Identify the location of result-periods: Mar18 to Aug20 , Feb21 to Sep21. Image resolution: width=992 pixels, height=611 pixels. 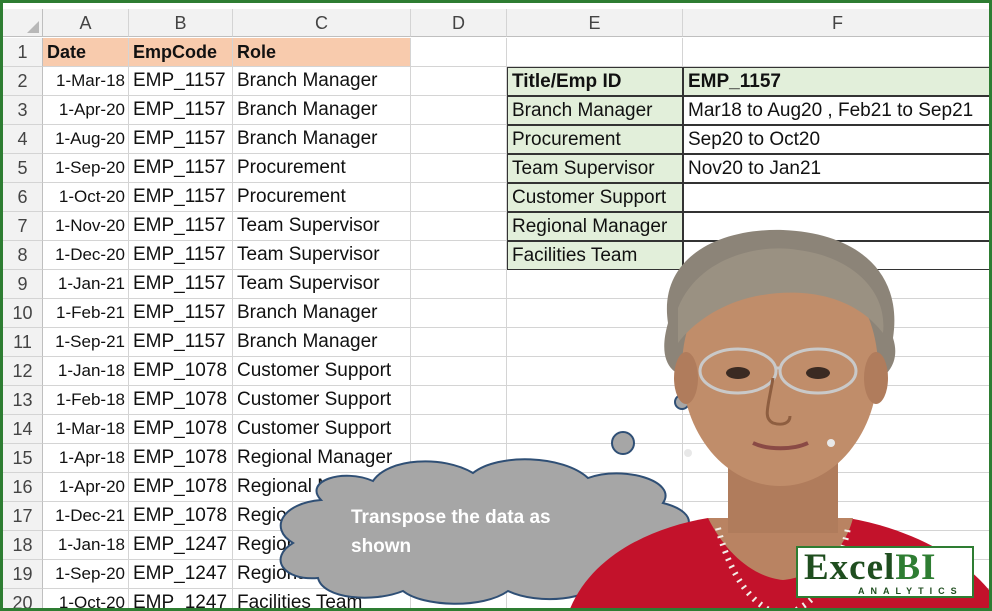
(836, 110).